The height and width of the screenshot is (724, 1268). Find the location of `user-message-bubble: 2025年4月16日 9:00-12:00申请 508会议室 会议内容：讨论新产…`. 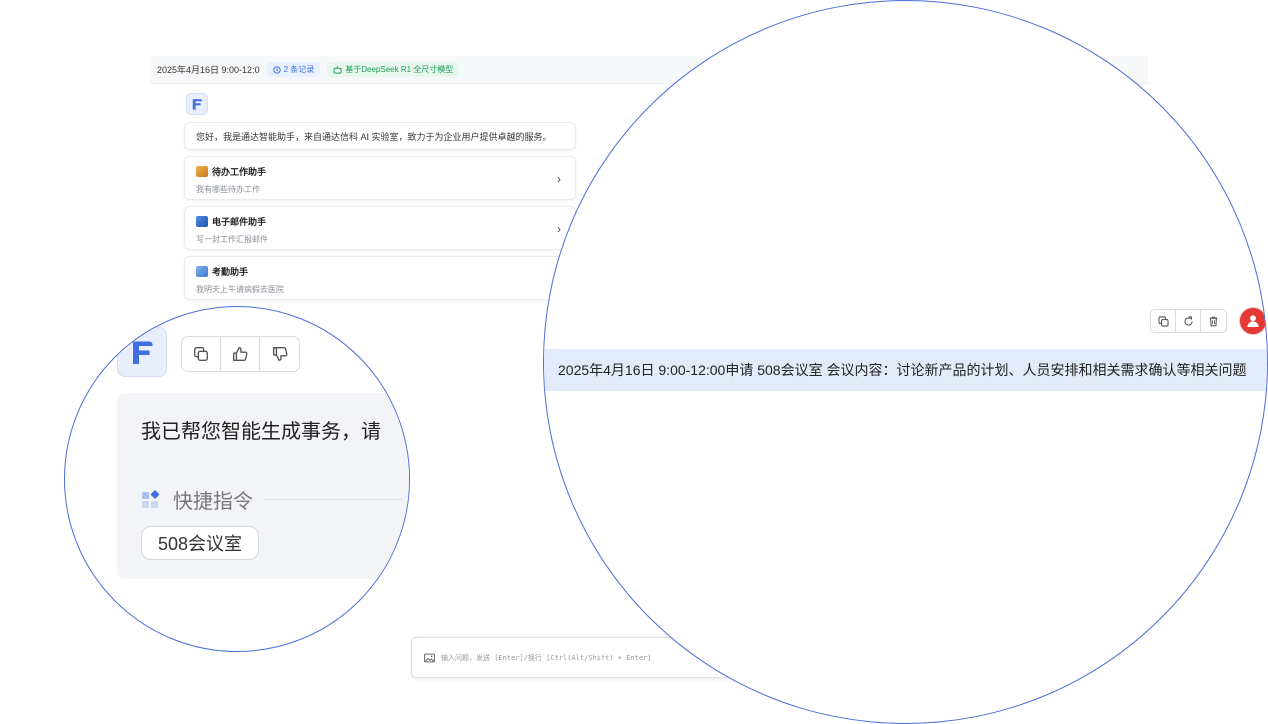

user-message-bubble: 2025年4月16日 9:00-12:00申请 508会议室 会议内容：讨论新产… is located at coordinates (905, 370).